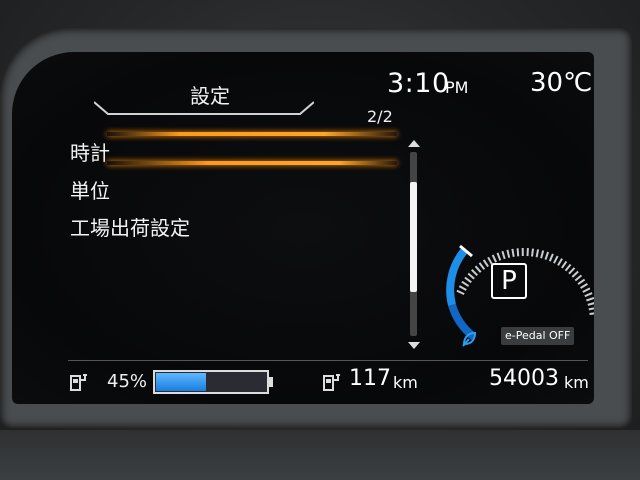 Image resolution: width=640 pixels, height=480 pixels. Describe the element at coordinates (181, 382) in the screenshot. I see `battery-level-fill` at that location.